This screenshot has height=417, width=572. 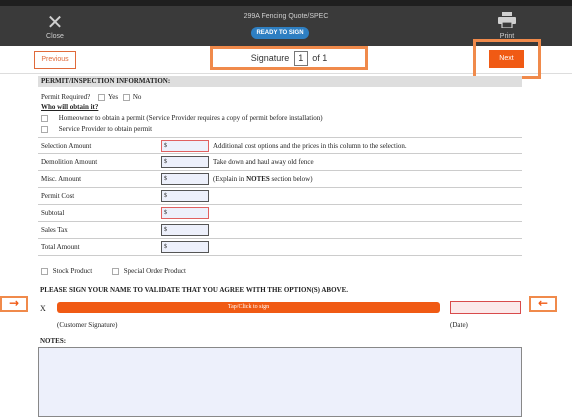 What do you see at coordinates (66, 146) in the screenshot?
I see `row-label: Selection Amount` at bounding box center [66, 146].